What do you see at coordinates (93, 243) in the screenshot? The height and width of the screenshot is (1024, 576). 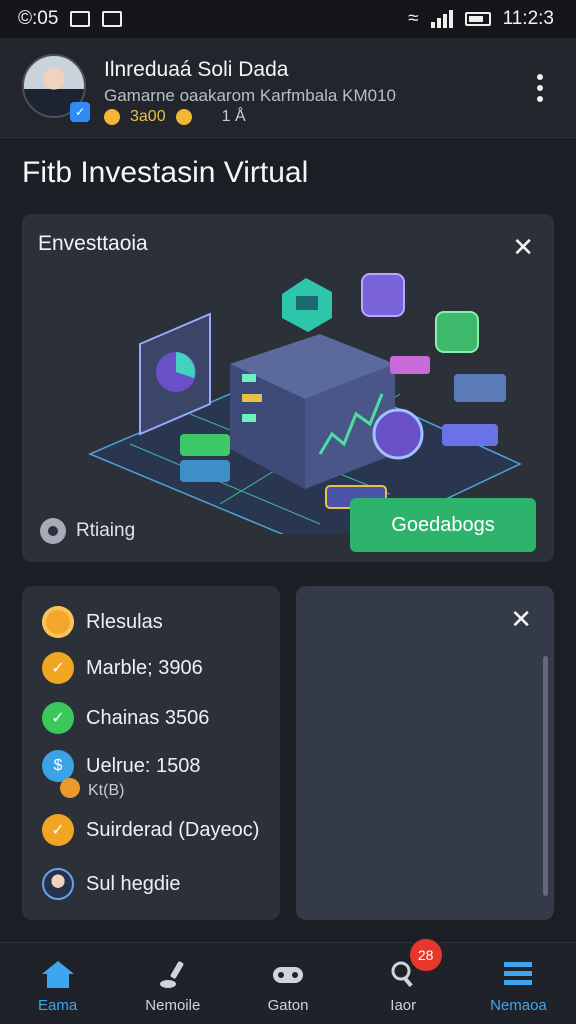 I see `investment-card-title: Envesttaoia` at bounding box center [93, 243].